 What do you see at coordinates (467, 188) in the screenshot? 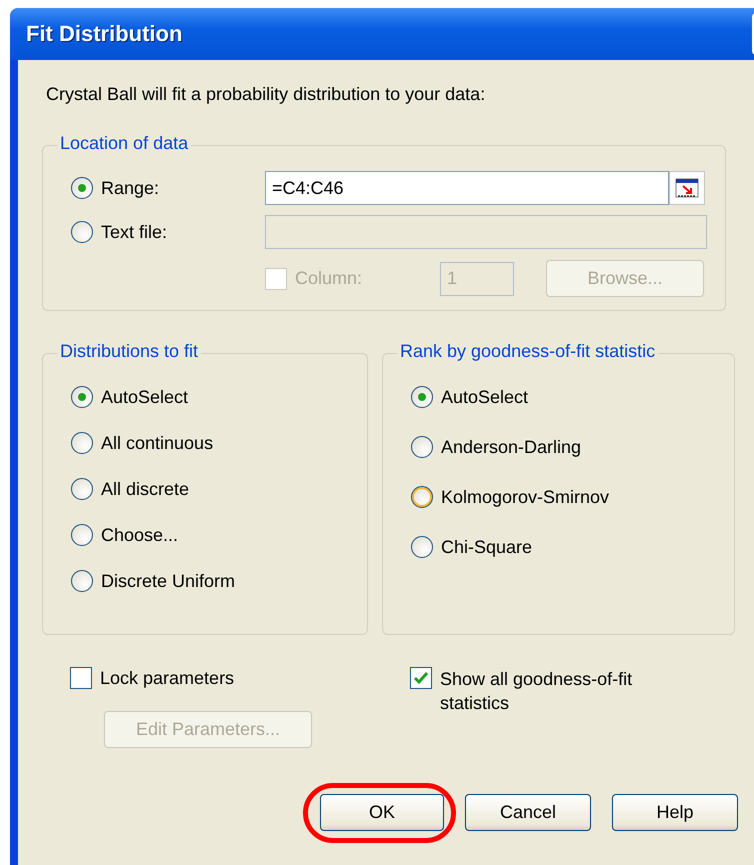
I see `range-field: =C4:C46` at bounding box center [467, 188].